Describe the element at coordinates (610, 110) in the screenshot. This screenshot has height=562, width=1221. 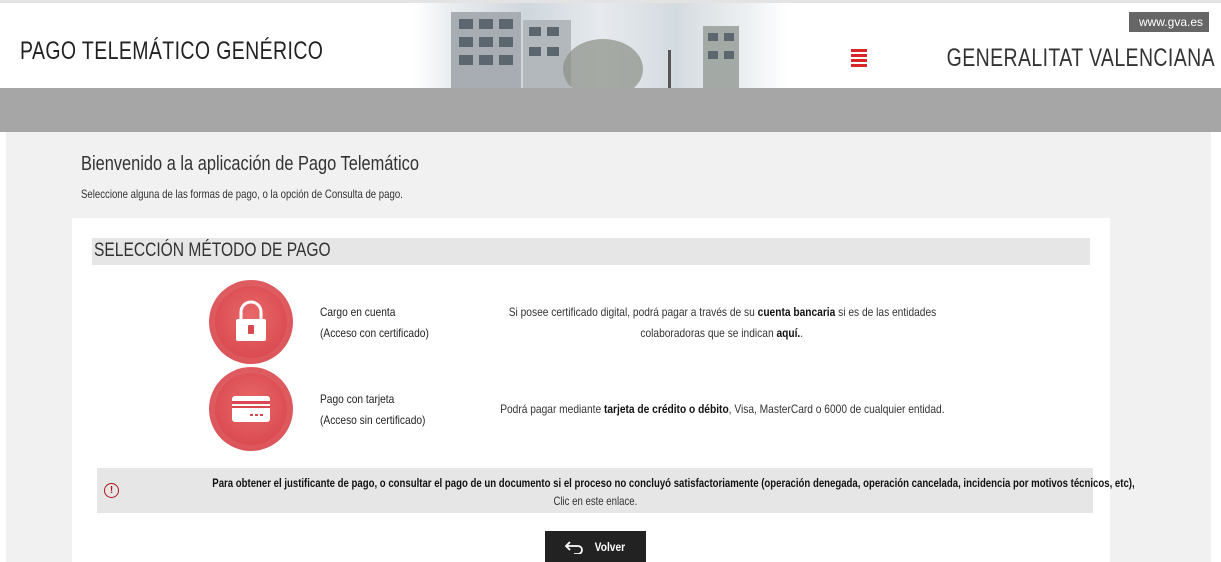
I see `nav-bar` at that location.